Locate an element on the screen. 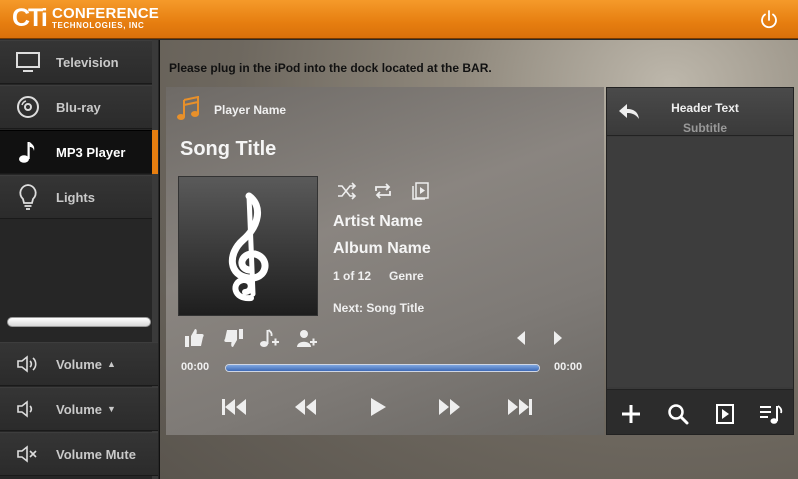 The image size is (798, 479). thumbs-down-icon is located at coordinates (233, 338).